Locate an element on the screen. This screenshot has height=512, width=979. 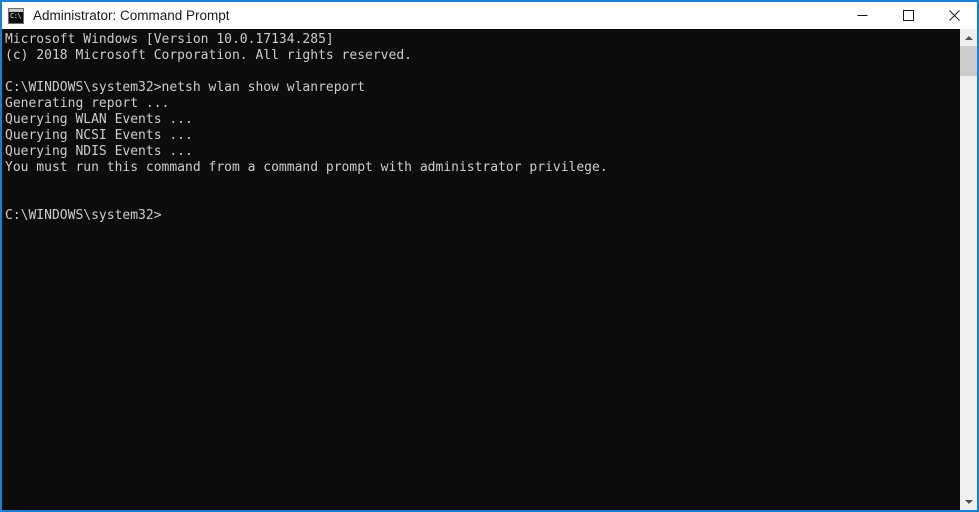
scrollbar-track is located at coordinates (968, 269).